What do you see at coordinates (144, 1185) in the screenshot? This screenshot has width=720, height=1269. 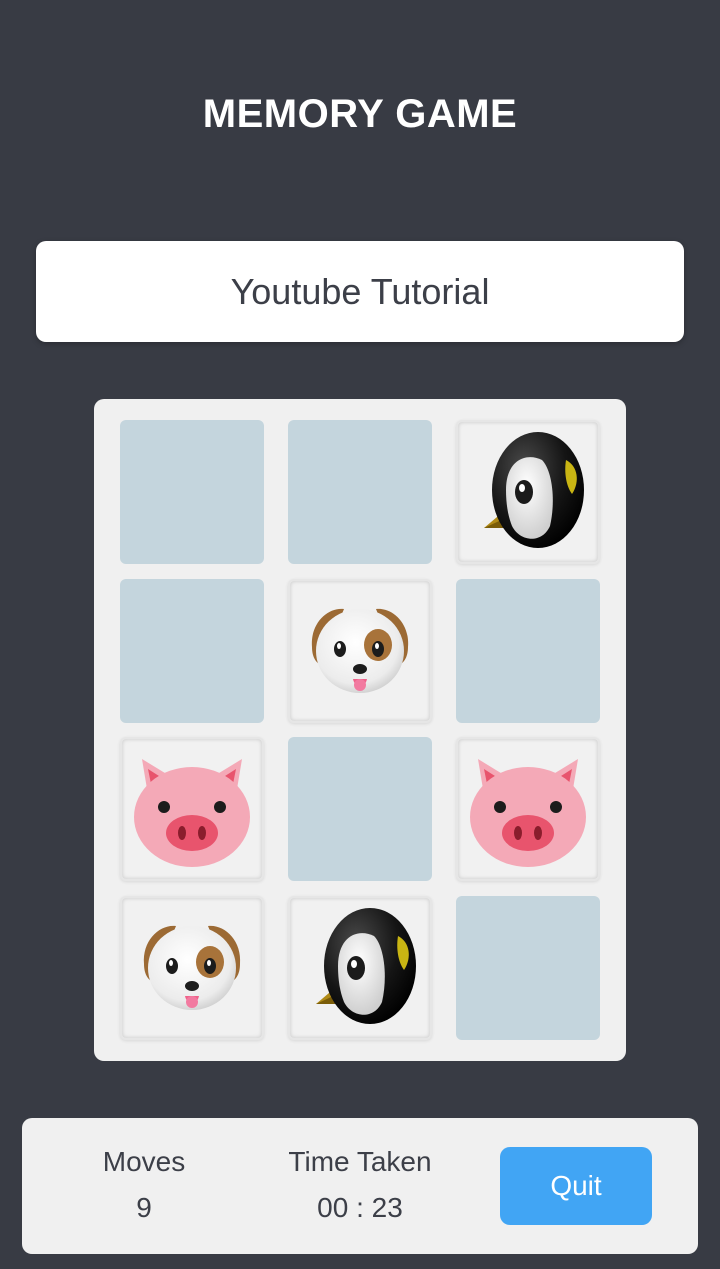 I see `moves-stat: Moves 9` at bounding box center [144, 1185].